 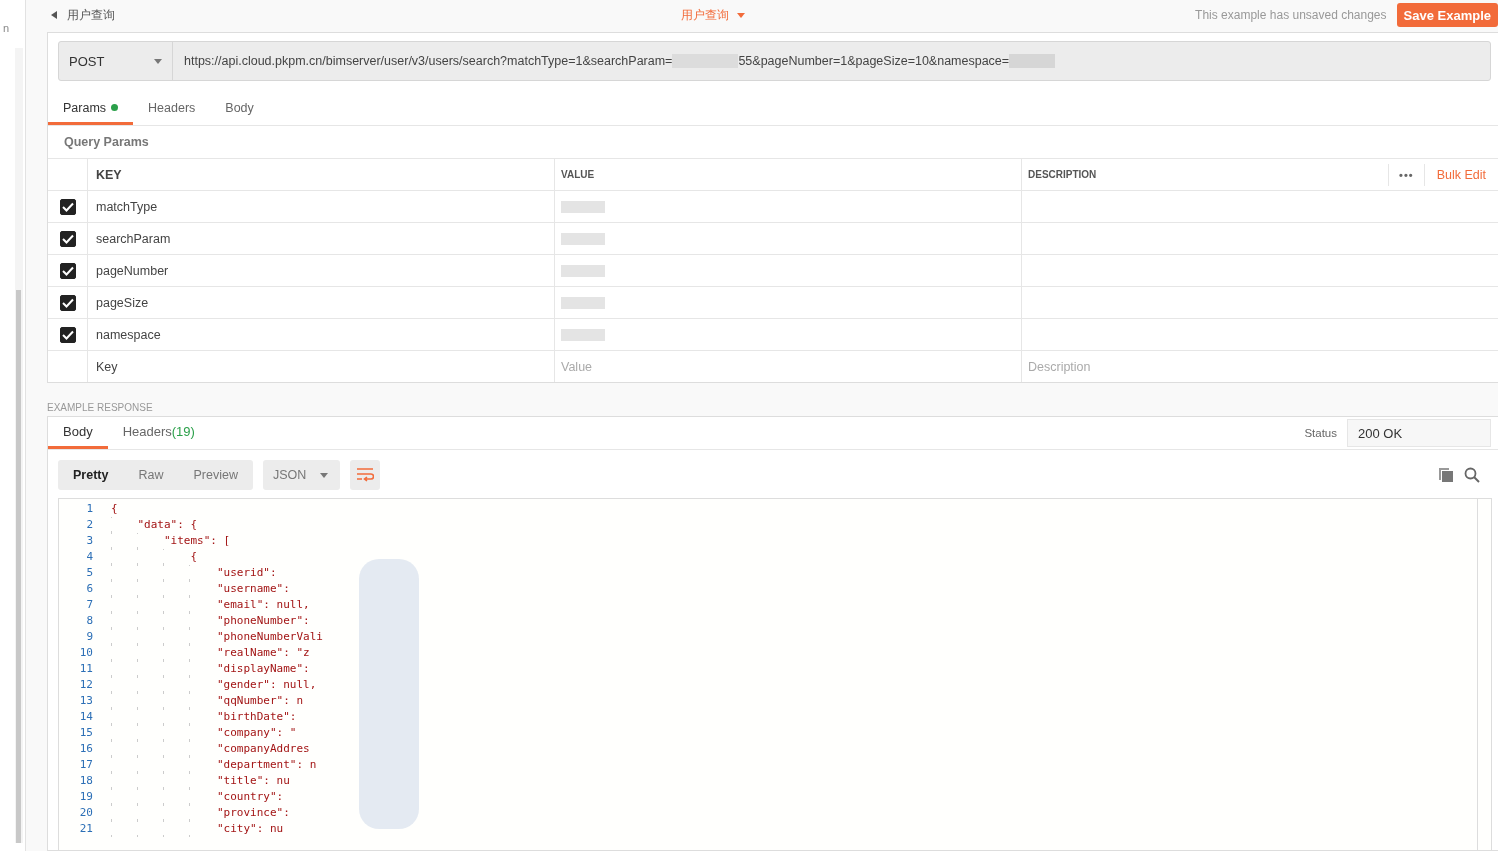 I want to click on status-field: 200 OK, so click(x=1419, y=433).